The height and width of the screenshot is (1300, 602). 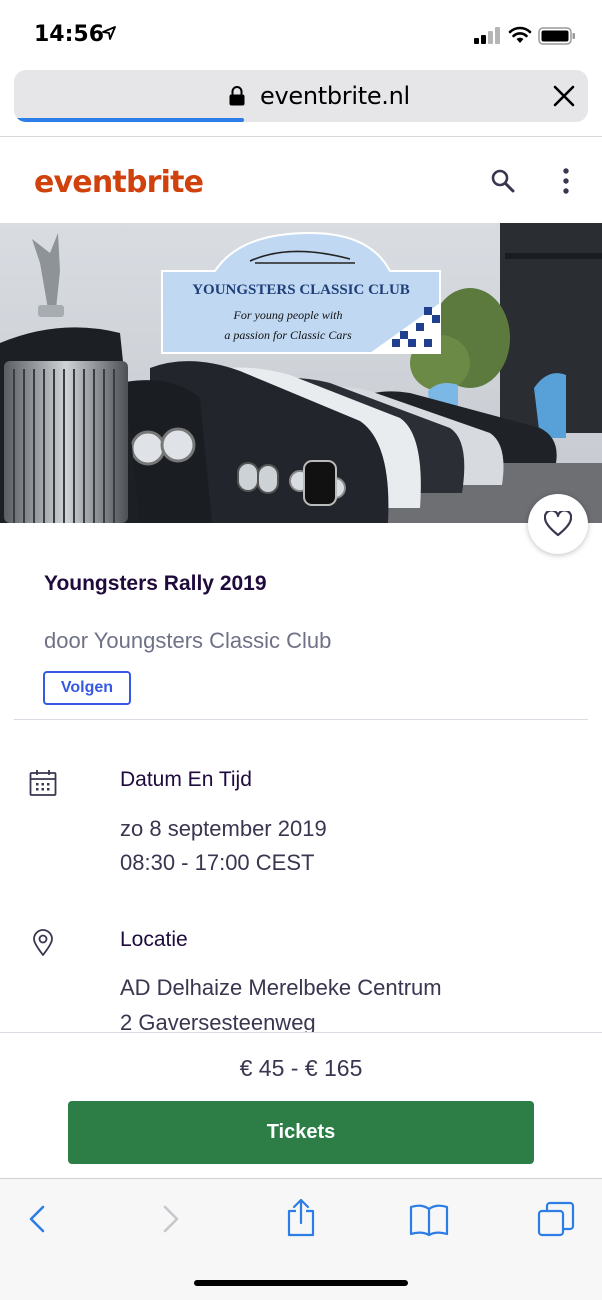 What do you see at coordinates (503, 181) in the screenshot?
I see `search-icon` at bounding box center [503, 181].